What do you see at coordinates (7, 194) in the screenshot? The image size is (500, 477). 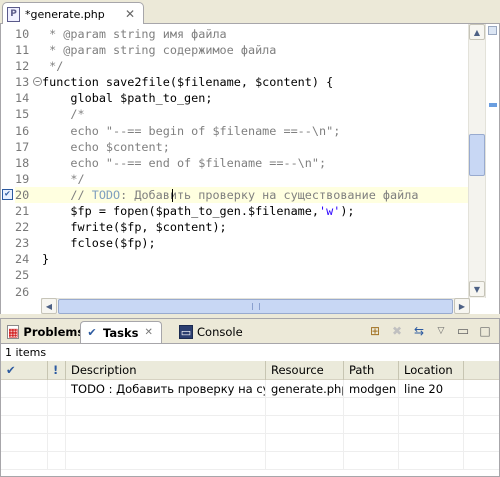 I see `task-marker-icon: ✔` at bounding box center [7, 194].